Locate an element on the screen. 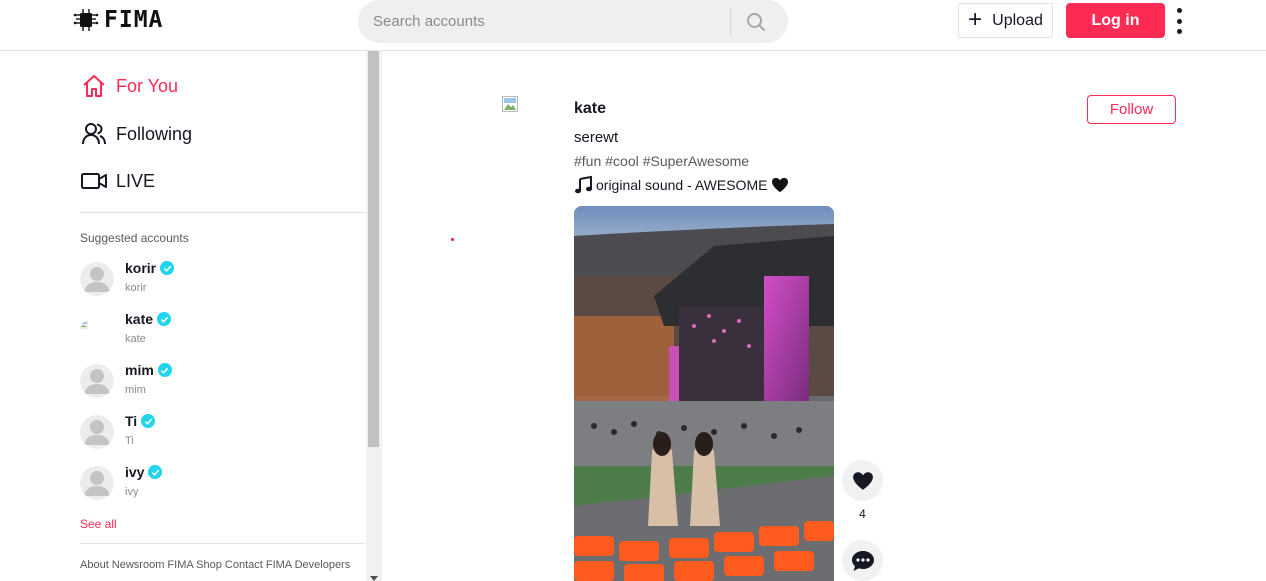 This screenshot has width=1266, height=581. logo: FIMA is located at coordinates (117, 20).